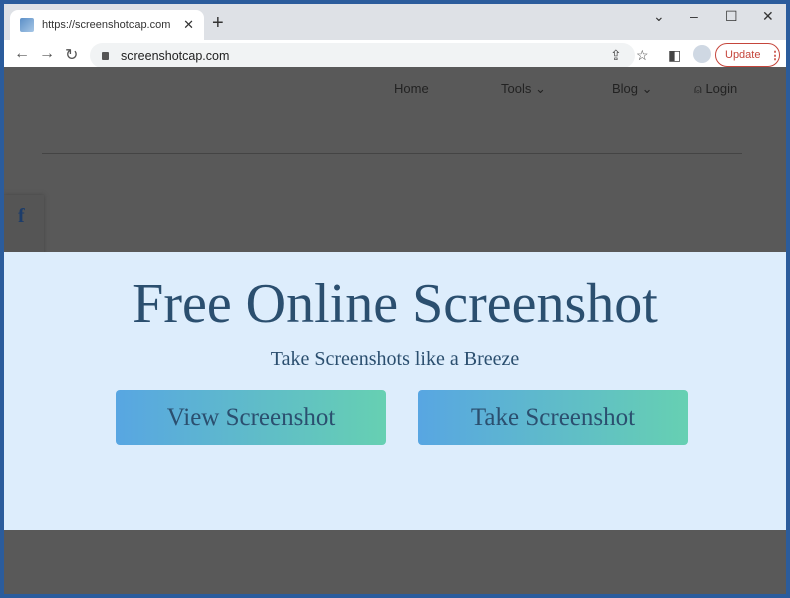 This screenshot has width=790, height=598. I want to click on hero-title: Free Online Screenshot, so click(395, 304).